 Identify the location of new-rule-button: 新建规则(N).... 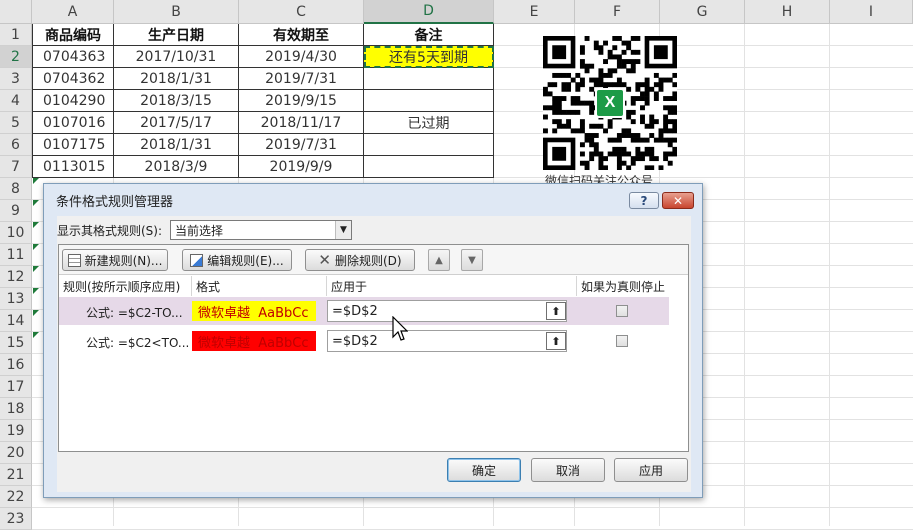
(115, 260).